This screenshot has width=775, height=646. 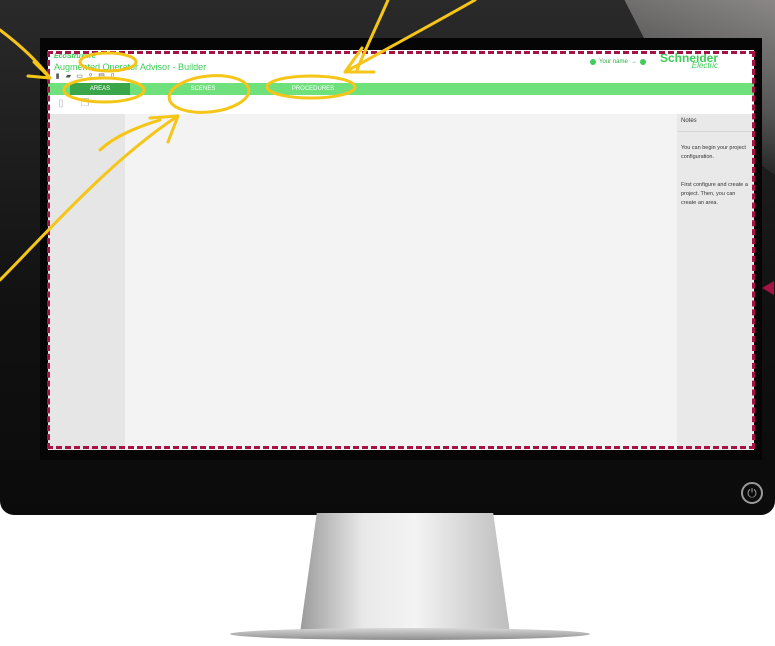 What do you see at coordinates (613, 62) in the screenshot?
I see `user-name: Your name` at bounding box center [613, 62].